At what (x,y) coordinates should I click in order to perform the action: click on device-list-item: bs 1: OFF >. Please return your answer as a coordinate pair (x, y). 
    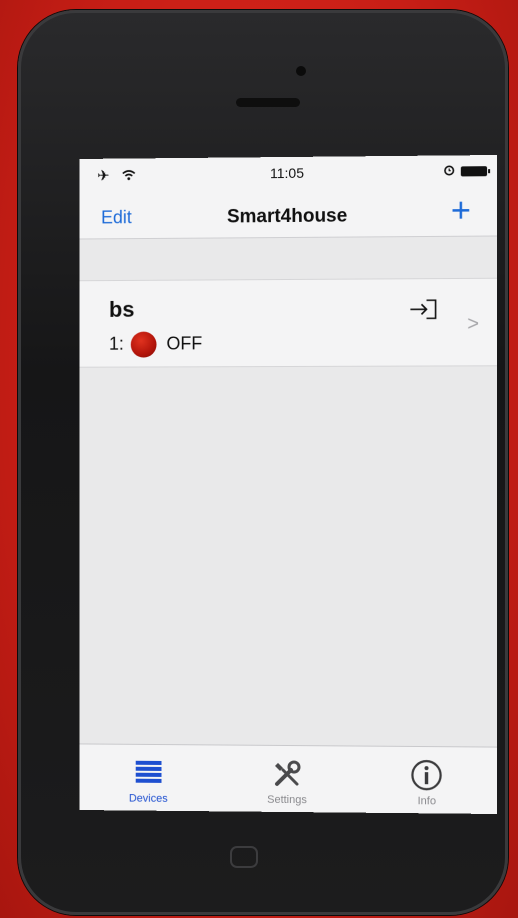
    Looking at the image, I should click on (288, 322).